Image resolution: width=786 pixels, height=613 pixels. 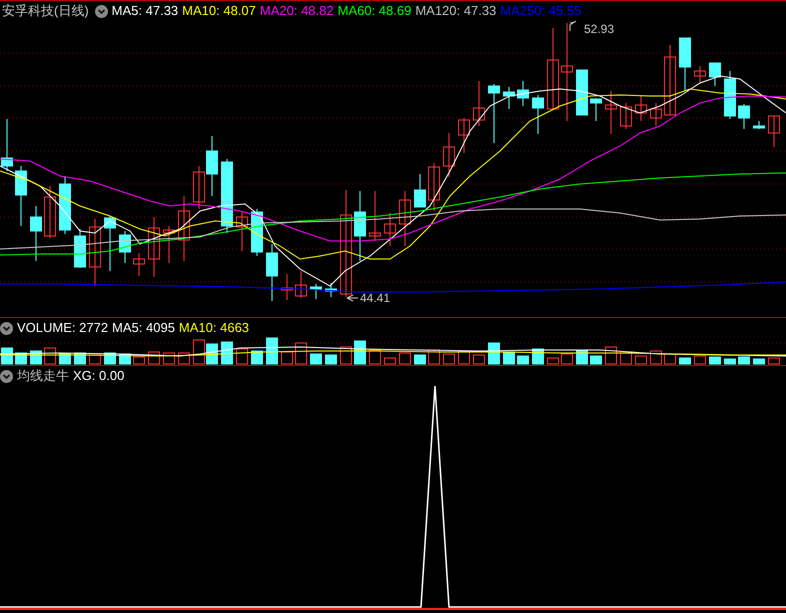 I want to click on legend-label: MA10: 48.07, so click(x=219, y=11).